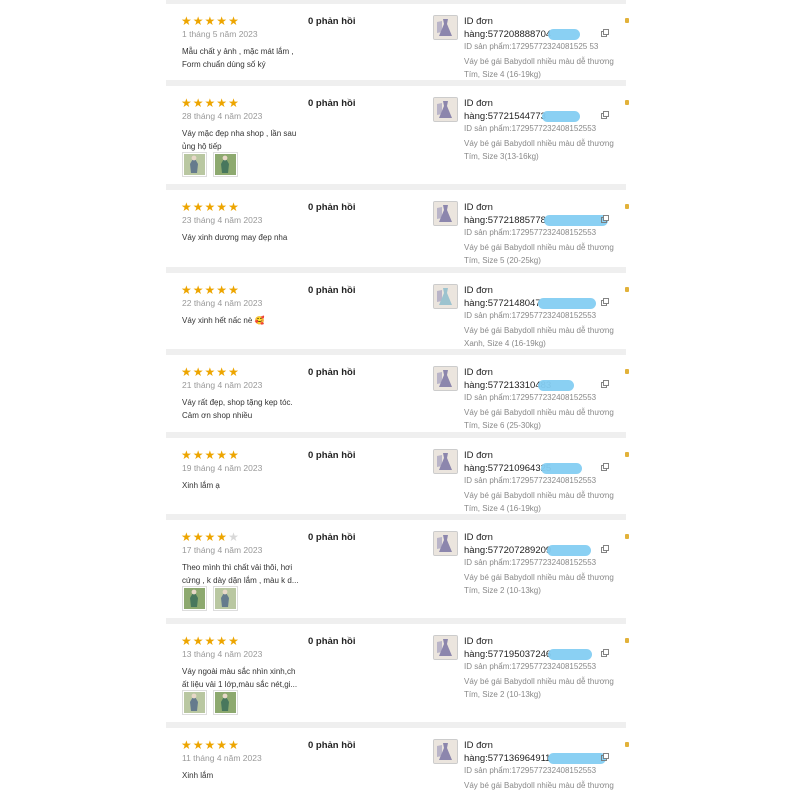  I want to click on order-id-text: hàng:577210964325, so click(508, 468).